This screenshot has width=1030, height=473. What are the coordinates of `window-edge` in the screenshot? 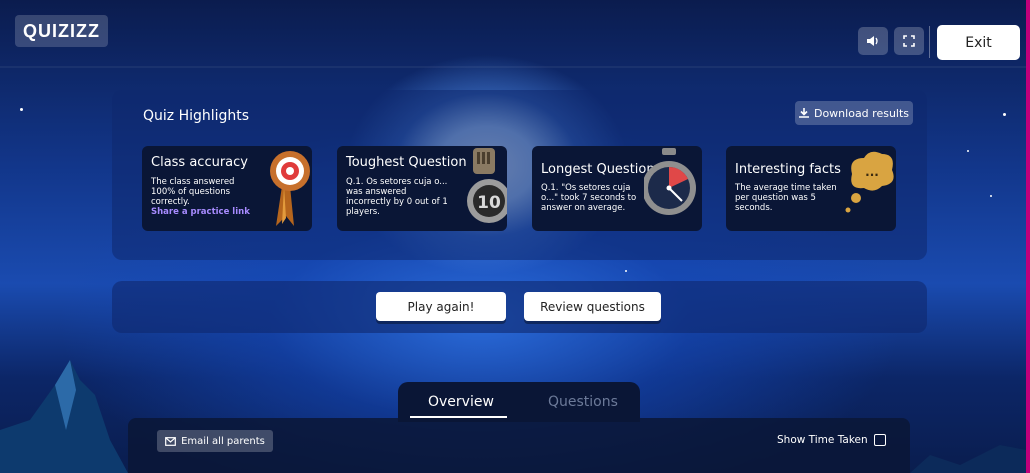 It's located at (1028, 236).